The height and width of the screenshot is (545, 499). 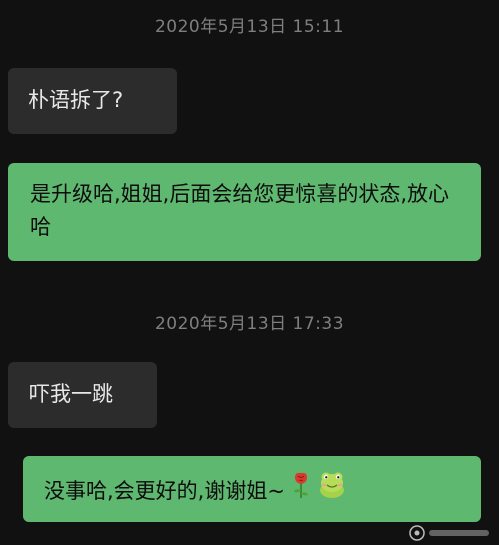 What do you see at coordinates (164, 491) in the screenshot?
I see `message-text: 没事哈,会更好的,谢谢姐~` at bounding box center [164, 491].